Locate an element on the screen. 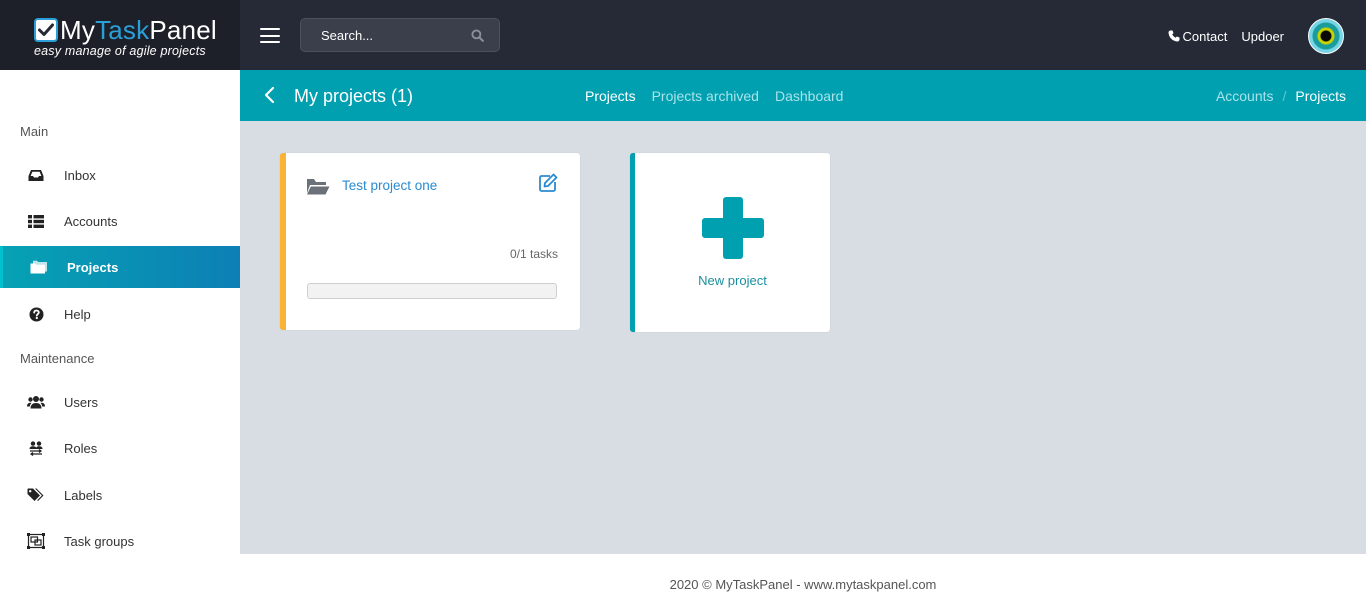  breadcrumb-accounts: Accounts is located at coordinates (1245, 96).